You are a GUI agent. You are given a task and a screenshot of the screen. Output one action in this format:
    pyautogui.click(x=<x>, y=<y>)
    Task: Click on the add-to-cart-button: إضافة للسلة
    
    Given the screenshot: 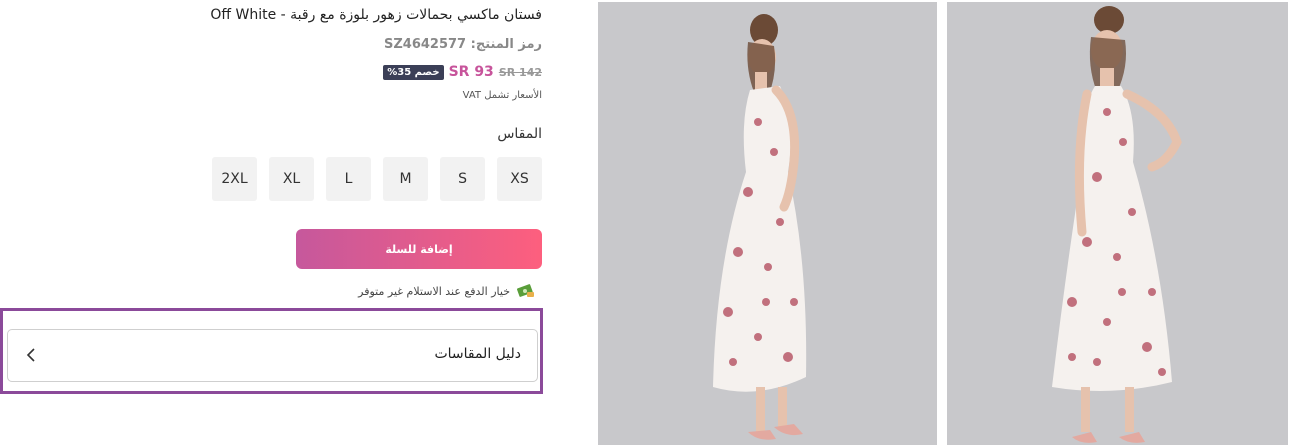 What is the action you would take?
    pyautogui.click(x=419, y=249)
    